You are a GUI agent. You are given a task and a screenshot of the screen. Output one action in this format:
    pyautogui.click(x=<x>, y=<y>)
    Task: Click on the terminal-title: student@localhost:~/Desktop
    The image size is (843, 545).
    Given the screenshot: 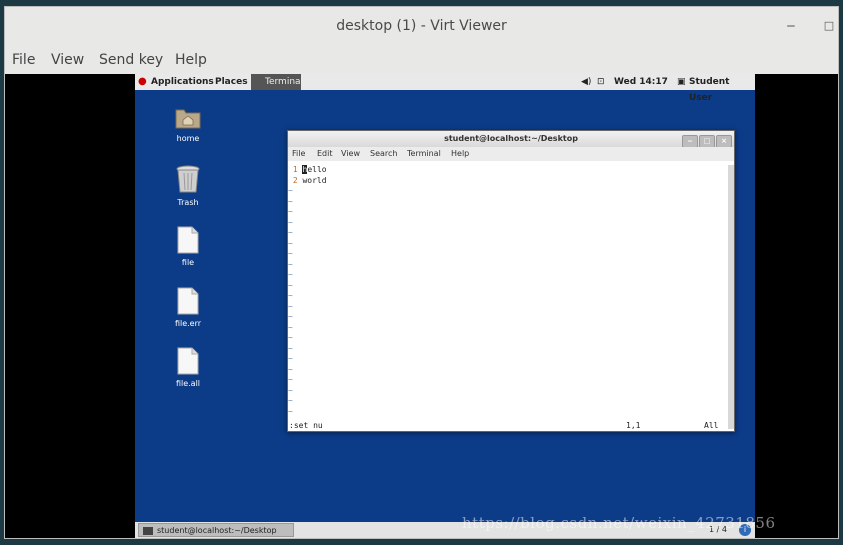 What is the action you would take?
    pyautogui.click(x=511, y=138)
    